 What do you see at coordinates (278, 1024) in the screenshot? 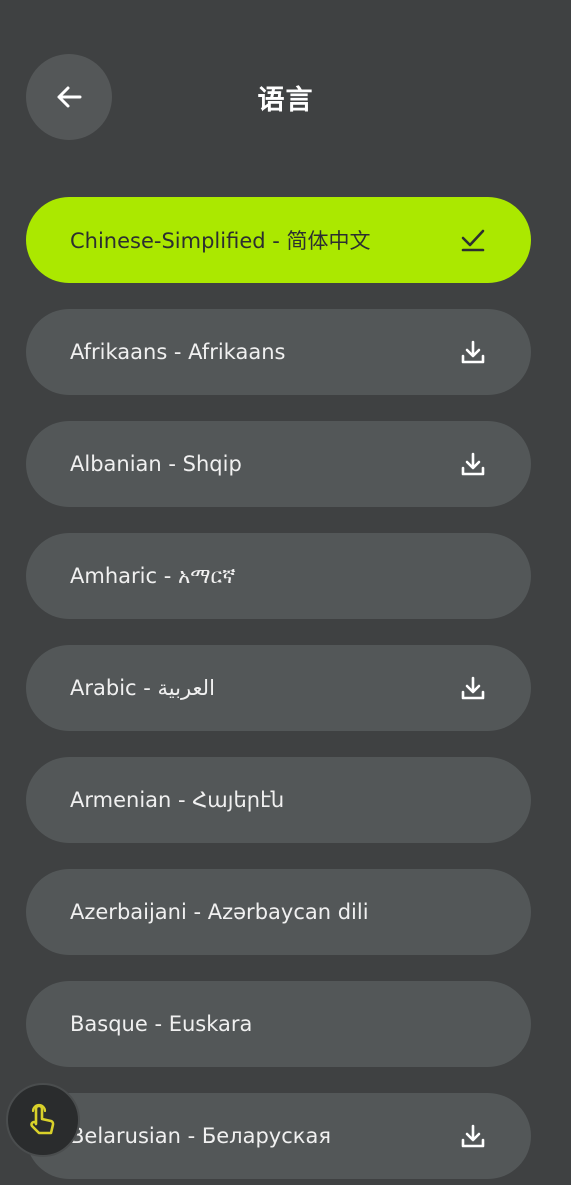
I see `language-item-basque: Basque - Euskara` at bounding box center [278, 1024].